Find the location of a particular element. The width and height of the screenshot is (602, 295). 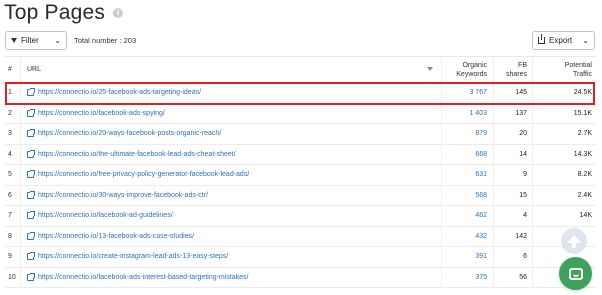

row-potential-traffic: 2.4K is located at coordinates (564, 195).